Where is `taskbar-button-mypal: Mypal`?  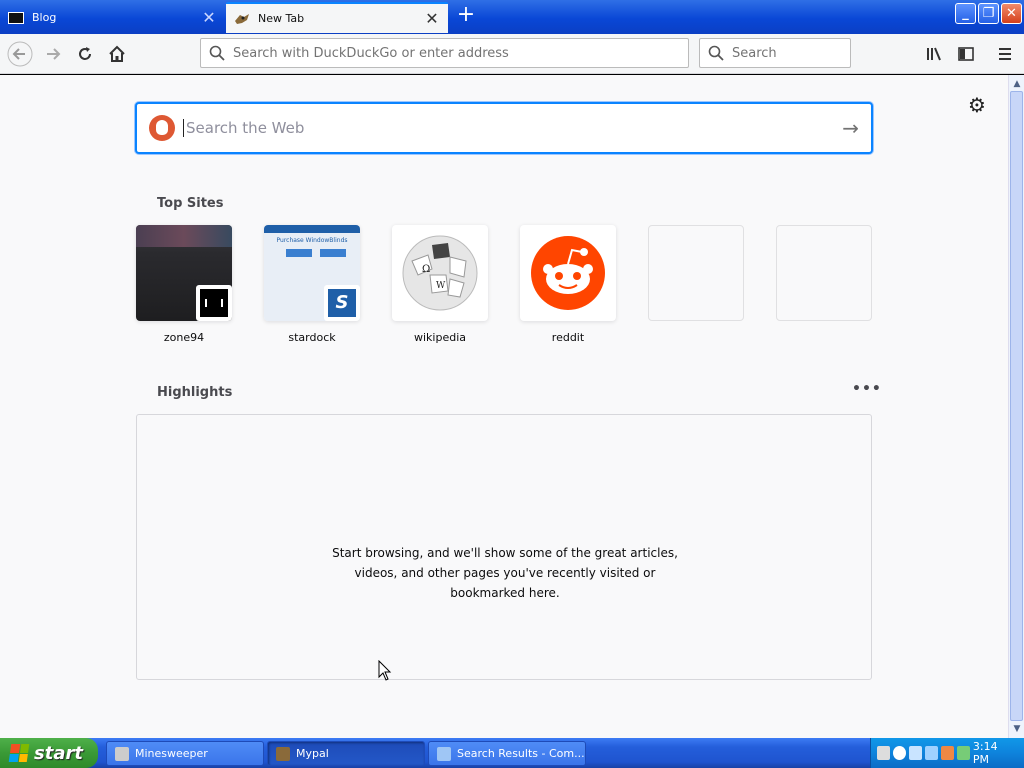
taskbar-button-mypal: Mypal is located at coordinates (346, 753).